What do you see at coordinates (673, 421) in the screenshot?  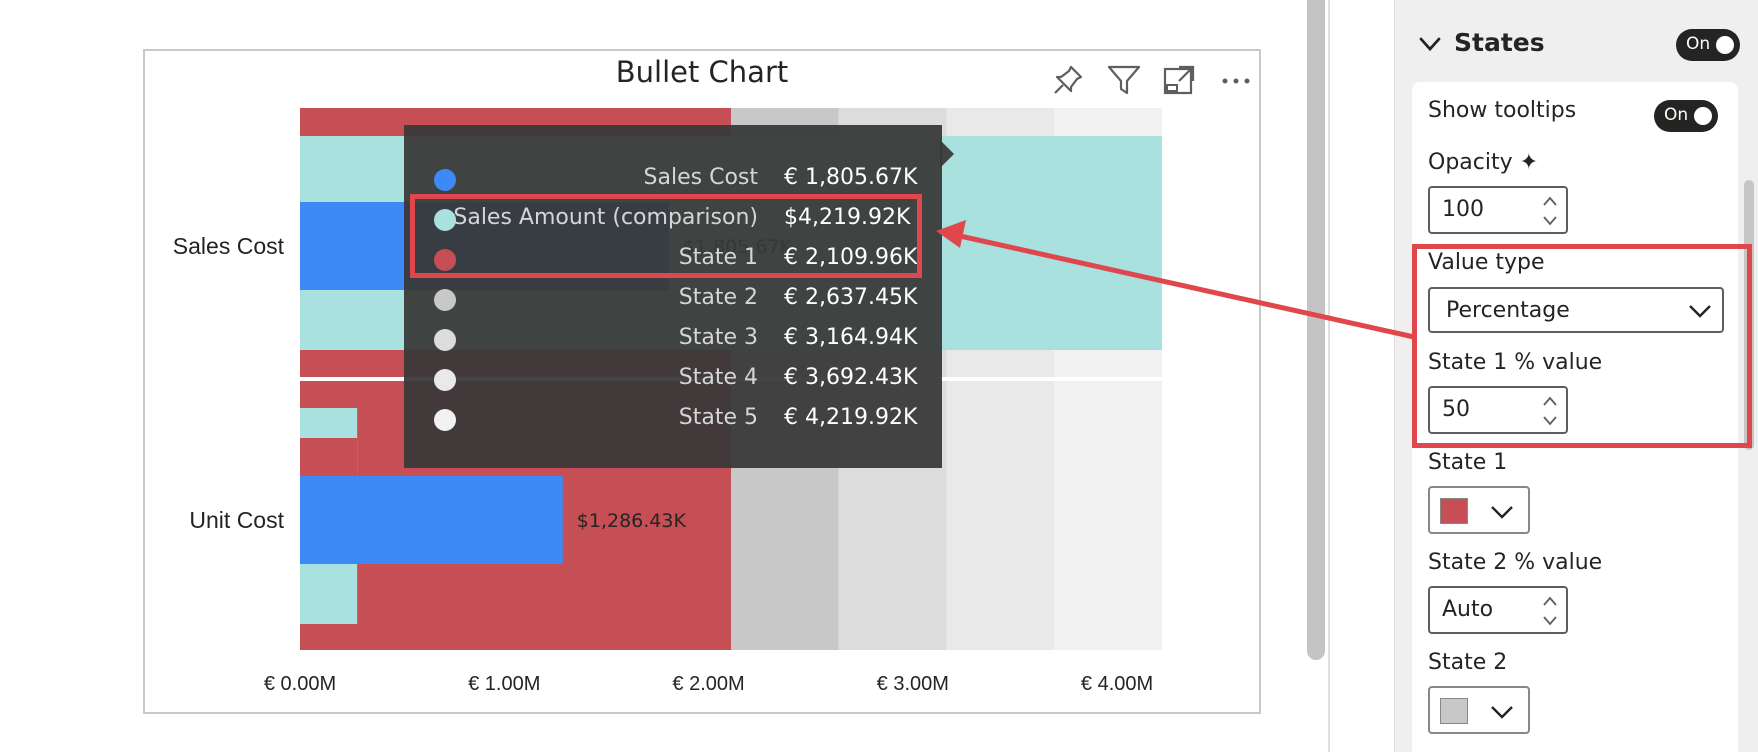 I see `tooltip-row: State 5 € 4,219.92K` at bounding box center [673, 421].